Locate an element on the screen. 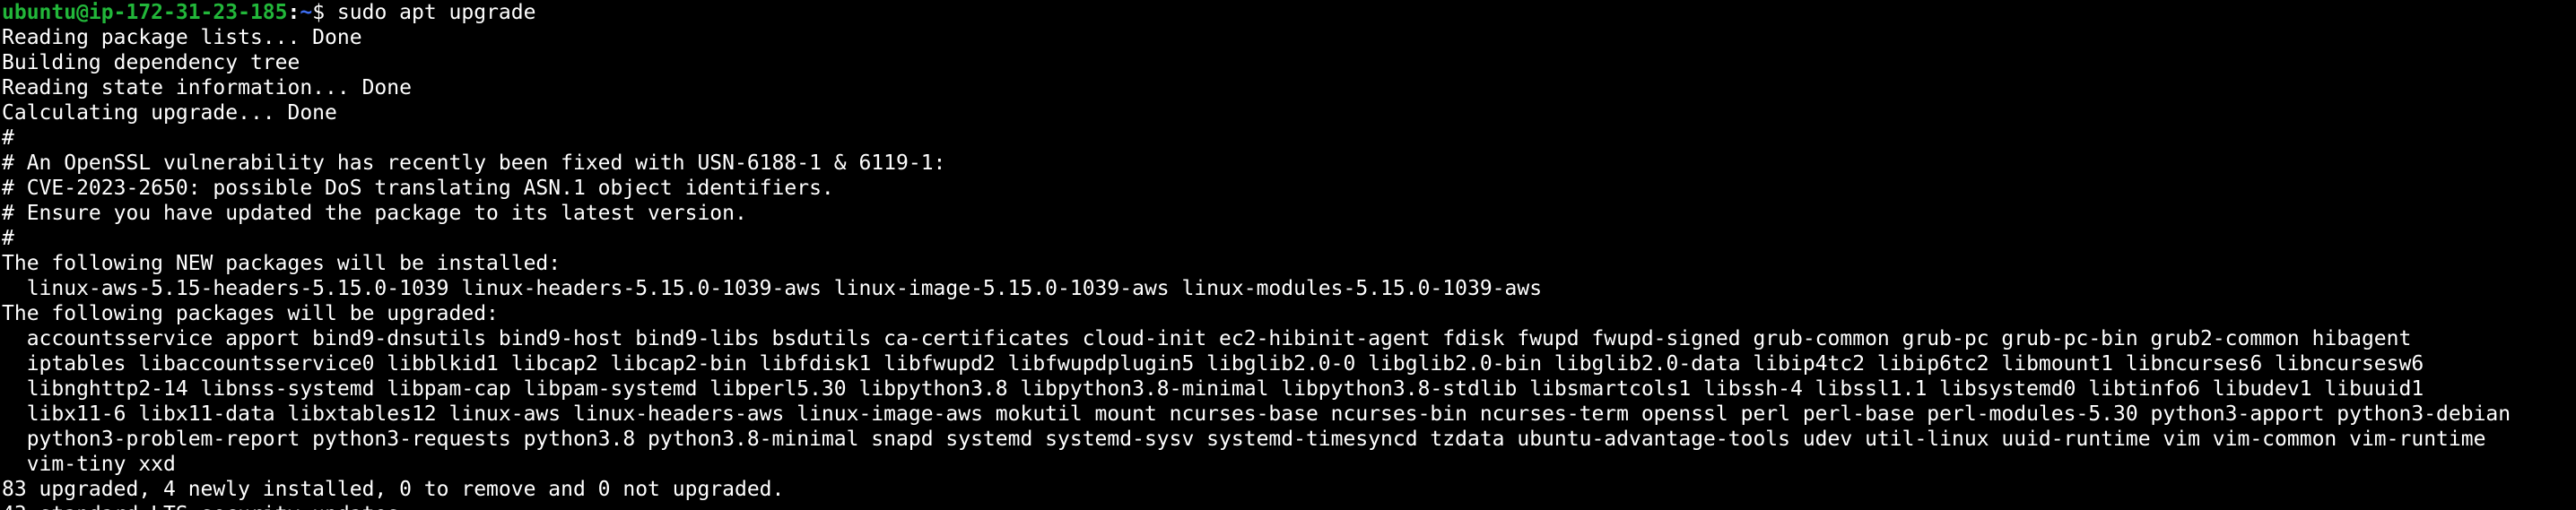 The width and height of the screenshot is (2576, 510). output-line: Calculating upgrade... Done is located at coordinates (169, 113).